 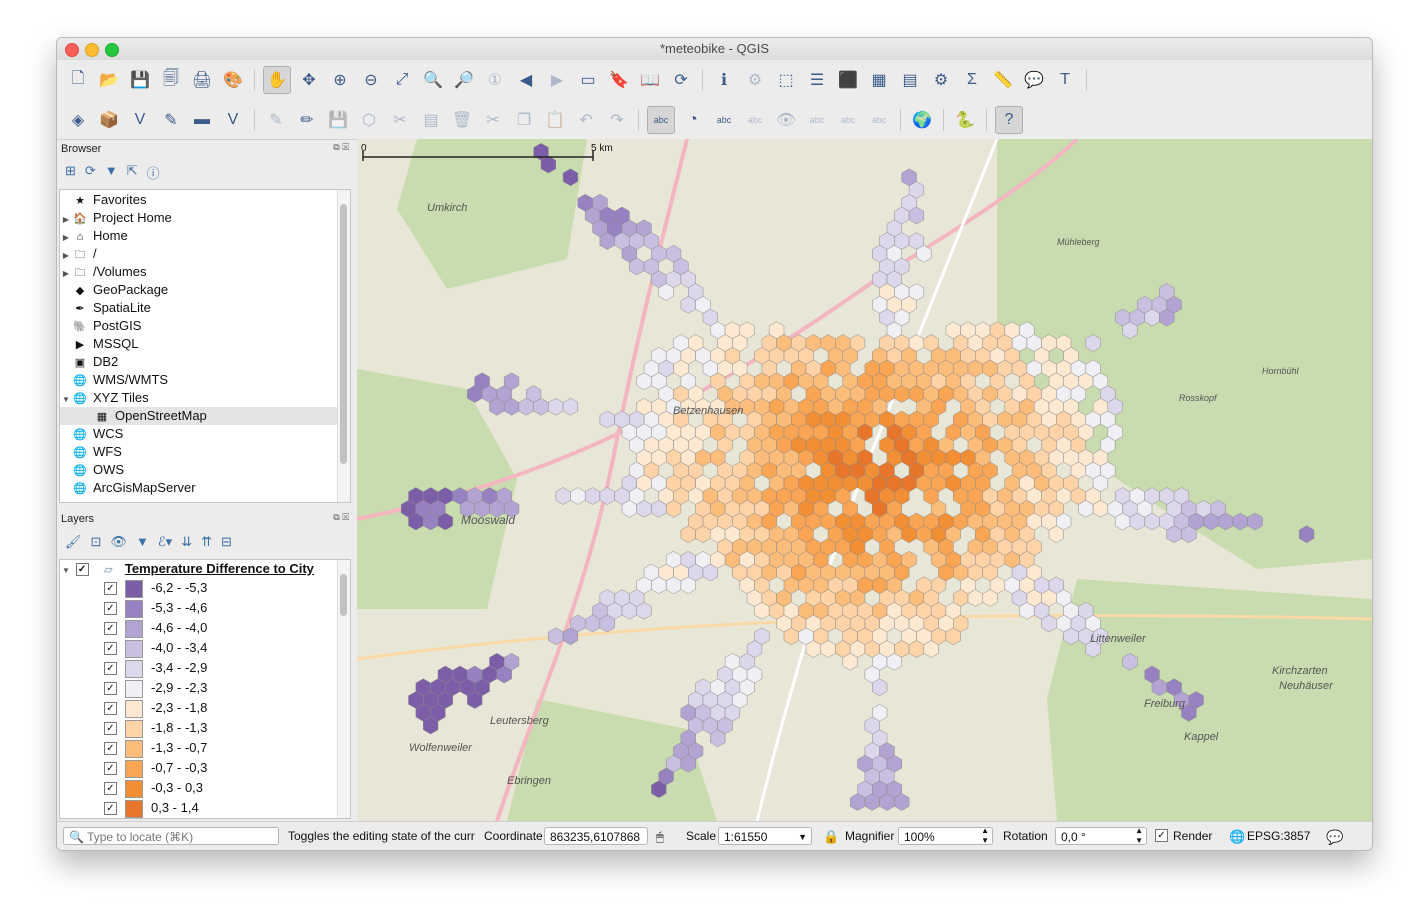 I want to click on browser-item: ▶ 🗀 /, so click(x=205, y=254).